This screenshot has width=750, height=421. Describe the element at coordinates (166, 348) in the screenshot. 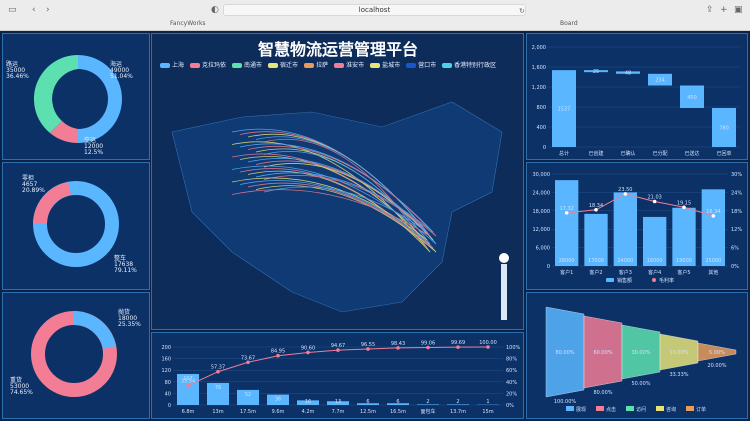

I see `y-tick-label: 200` at that location.